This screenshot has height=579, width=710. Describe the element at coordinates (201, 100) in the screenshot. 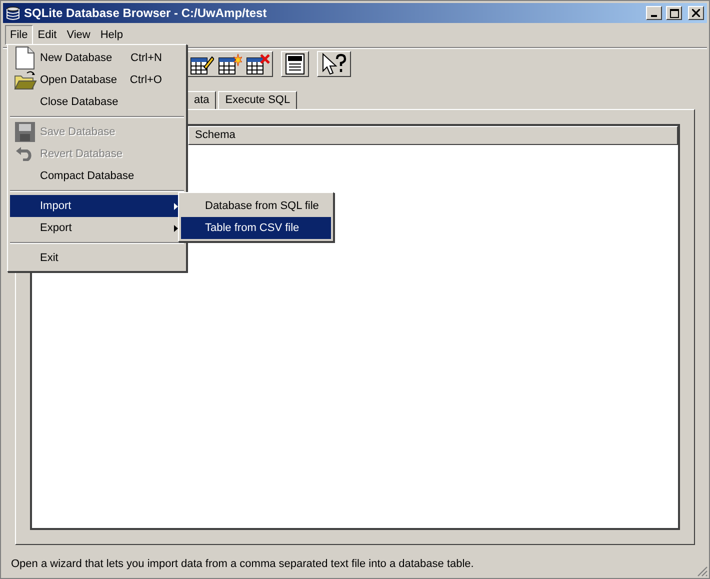

I see `tab: ata` at that location.